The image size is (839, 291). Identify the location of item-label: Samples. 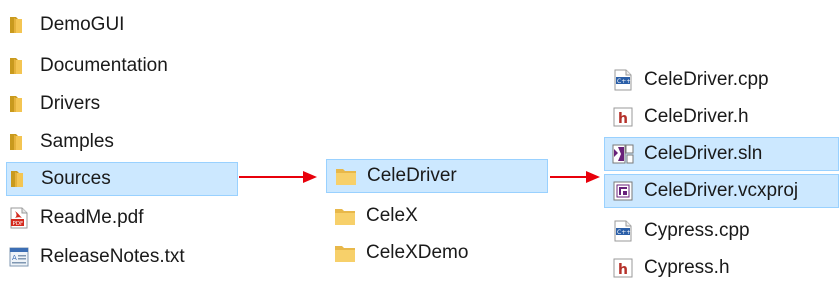
(77, 141).